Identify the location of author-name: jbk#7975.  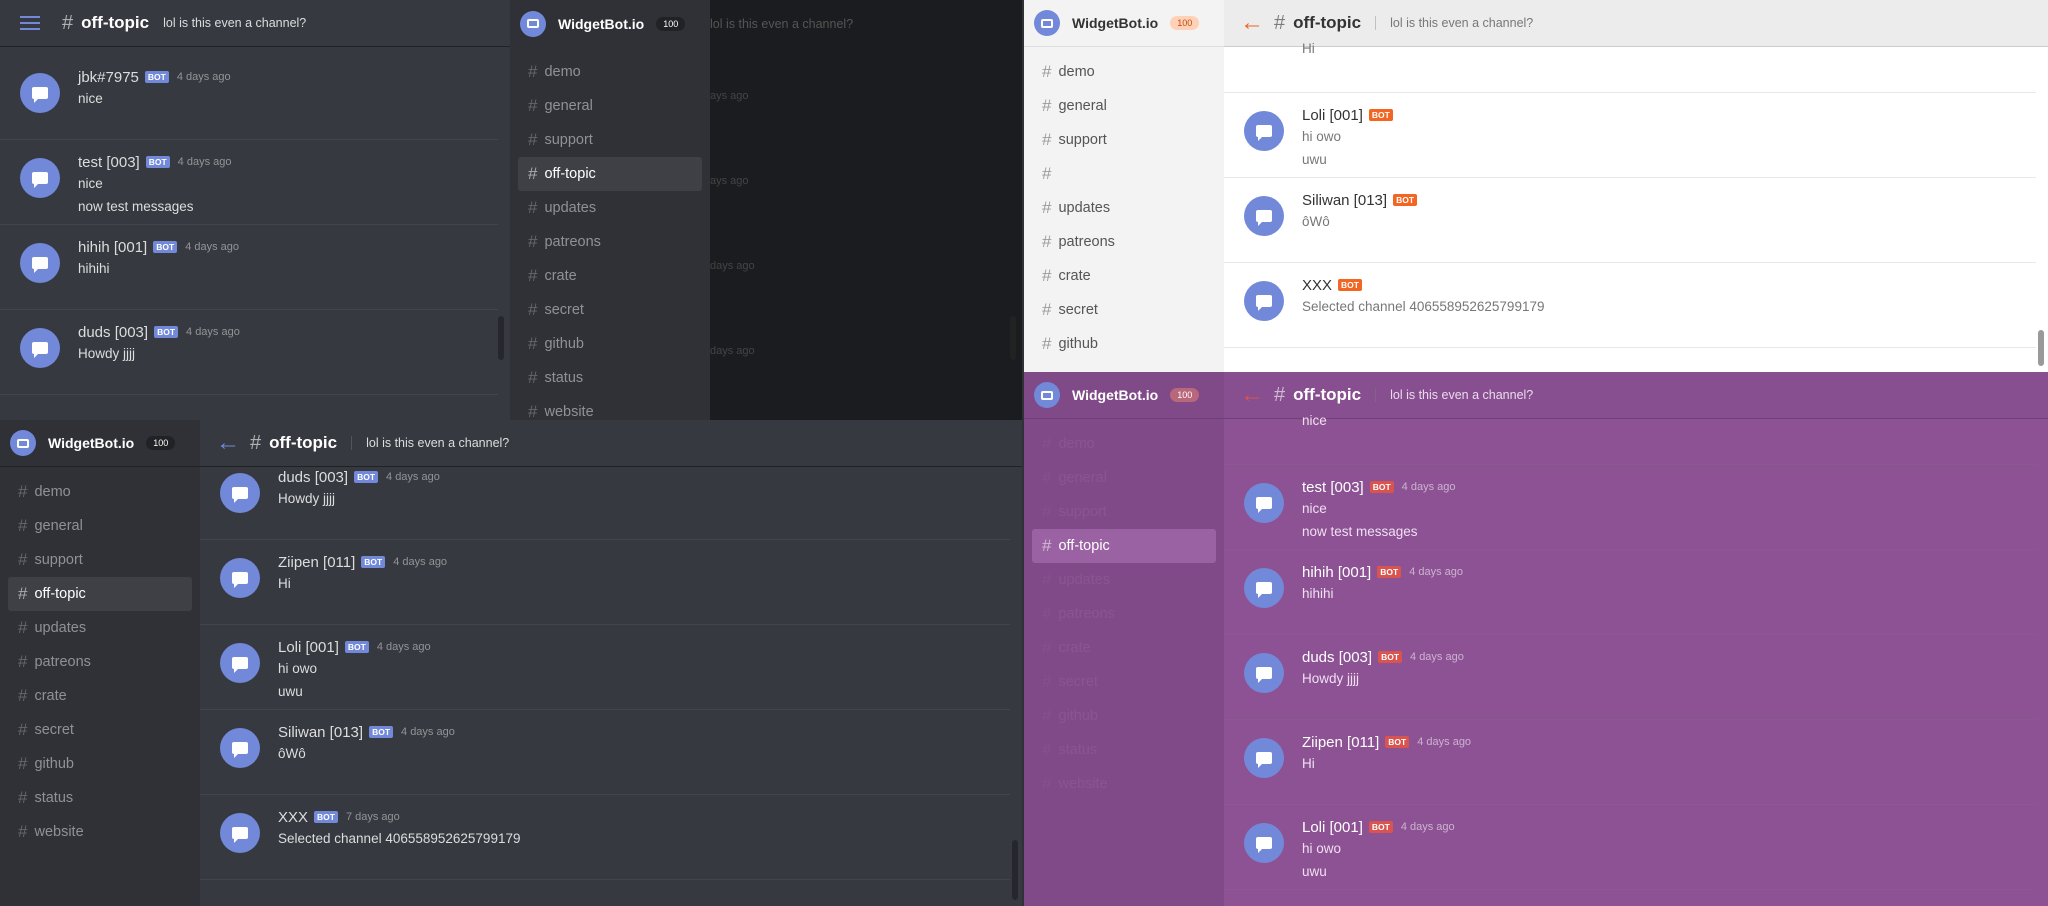
(108, 77).